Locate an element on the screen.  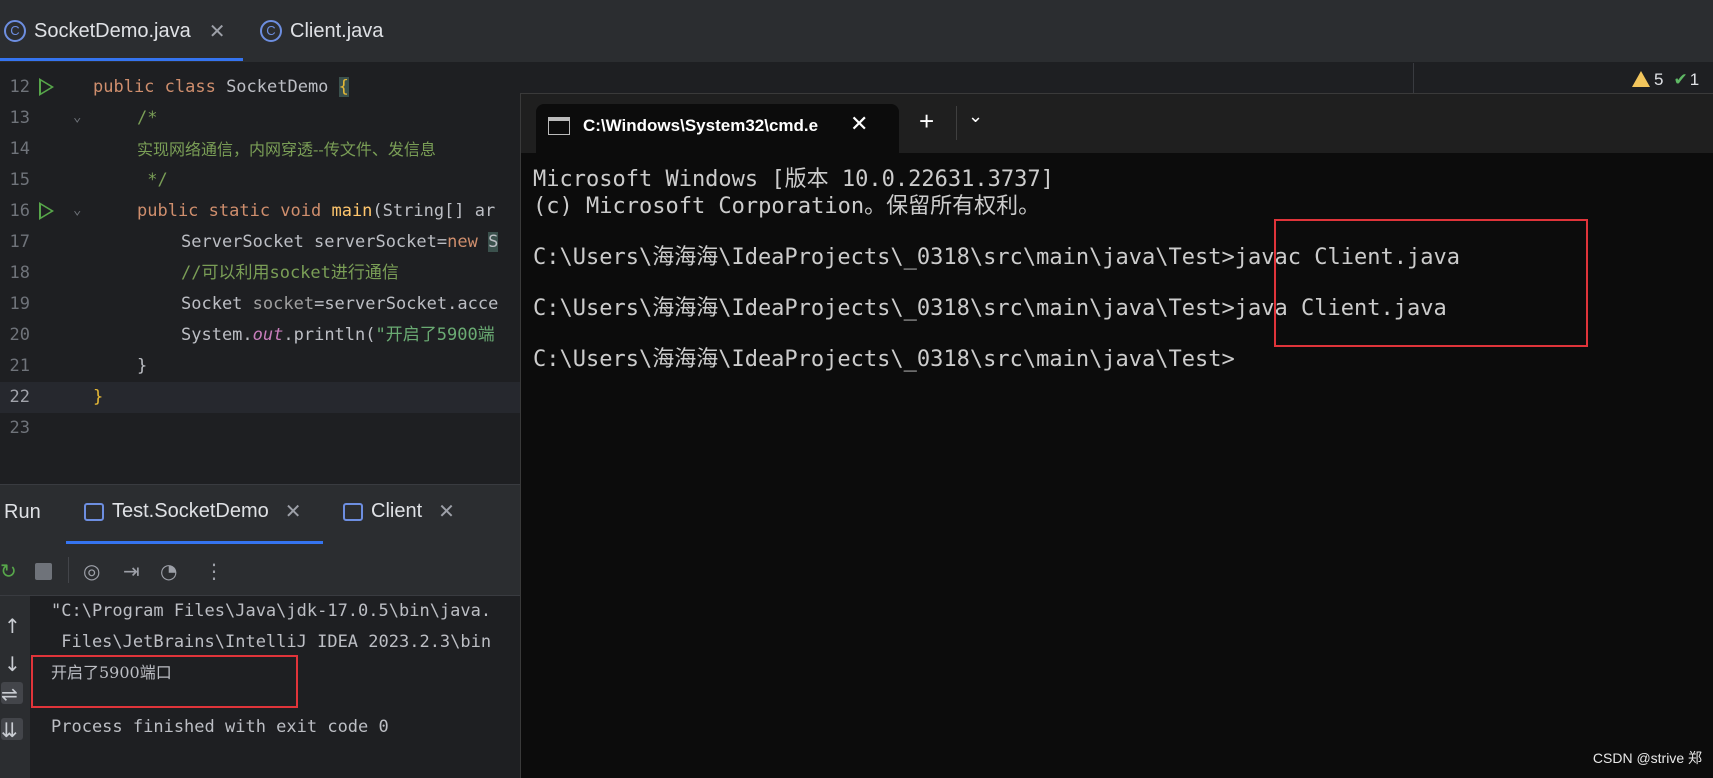
titlebar-divider is located at coordinates (956, 123).